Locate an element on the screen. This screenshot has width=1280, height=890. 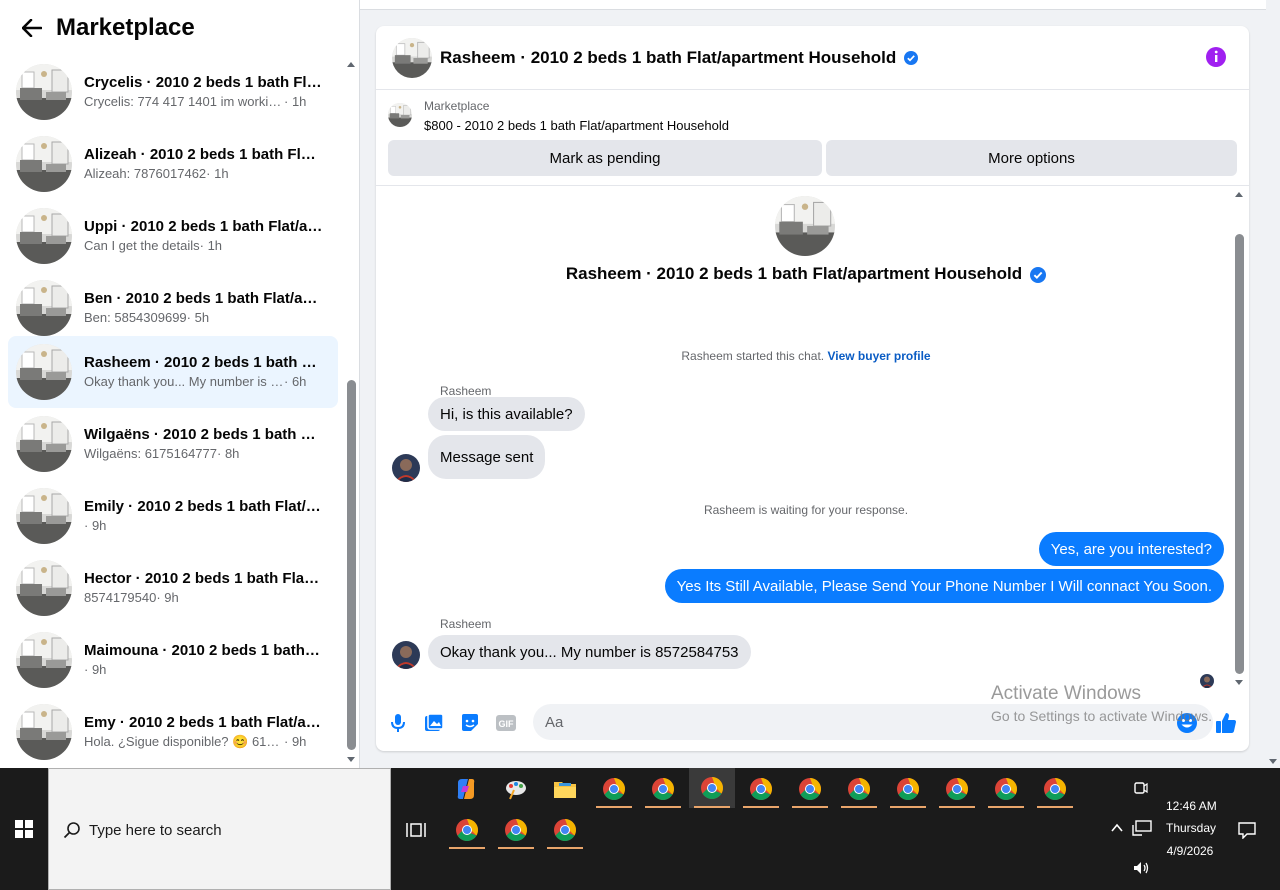
message-bubble-sent: Yes, are you interested? is located at coordinates (1131, 549).